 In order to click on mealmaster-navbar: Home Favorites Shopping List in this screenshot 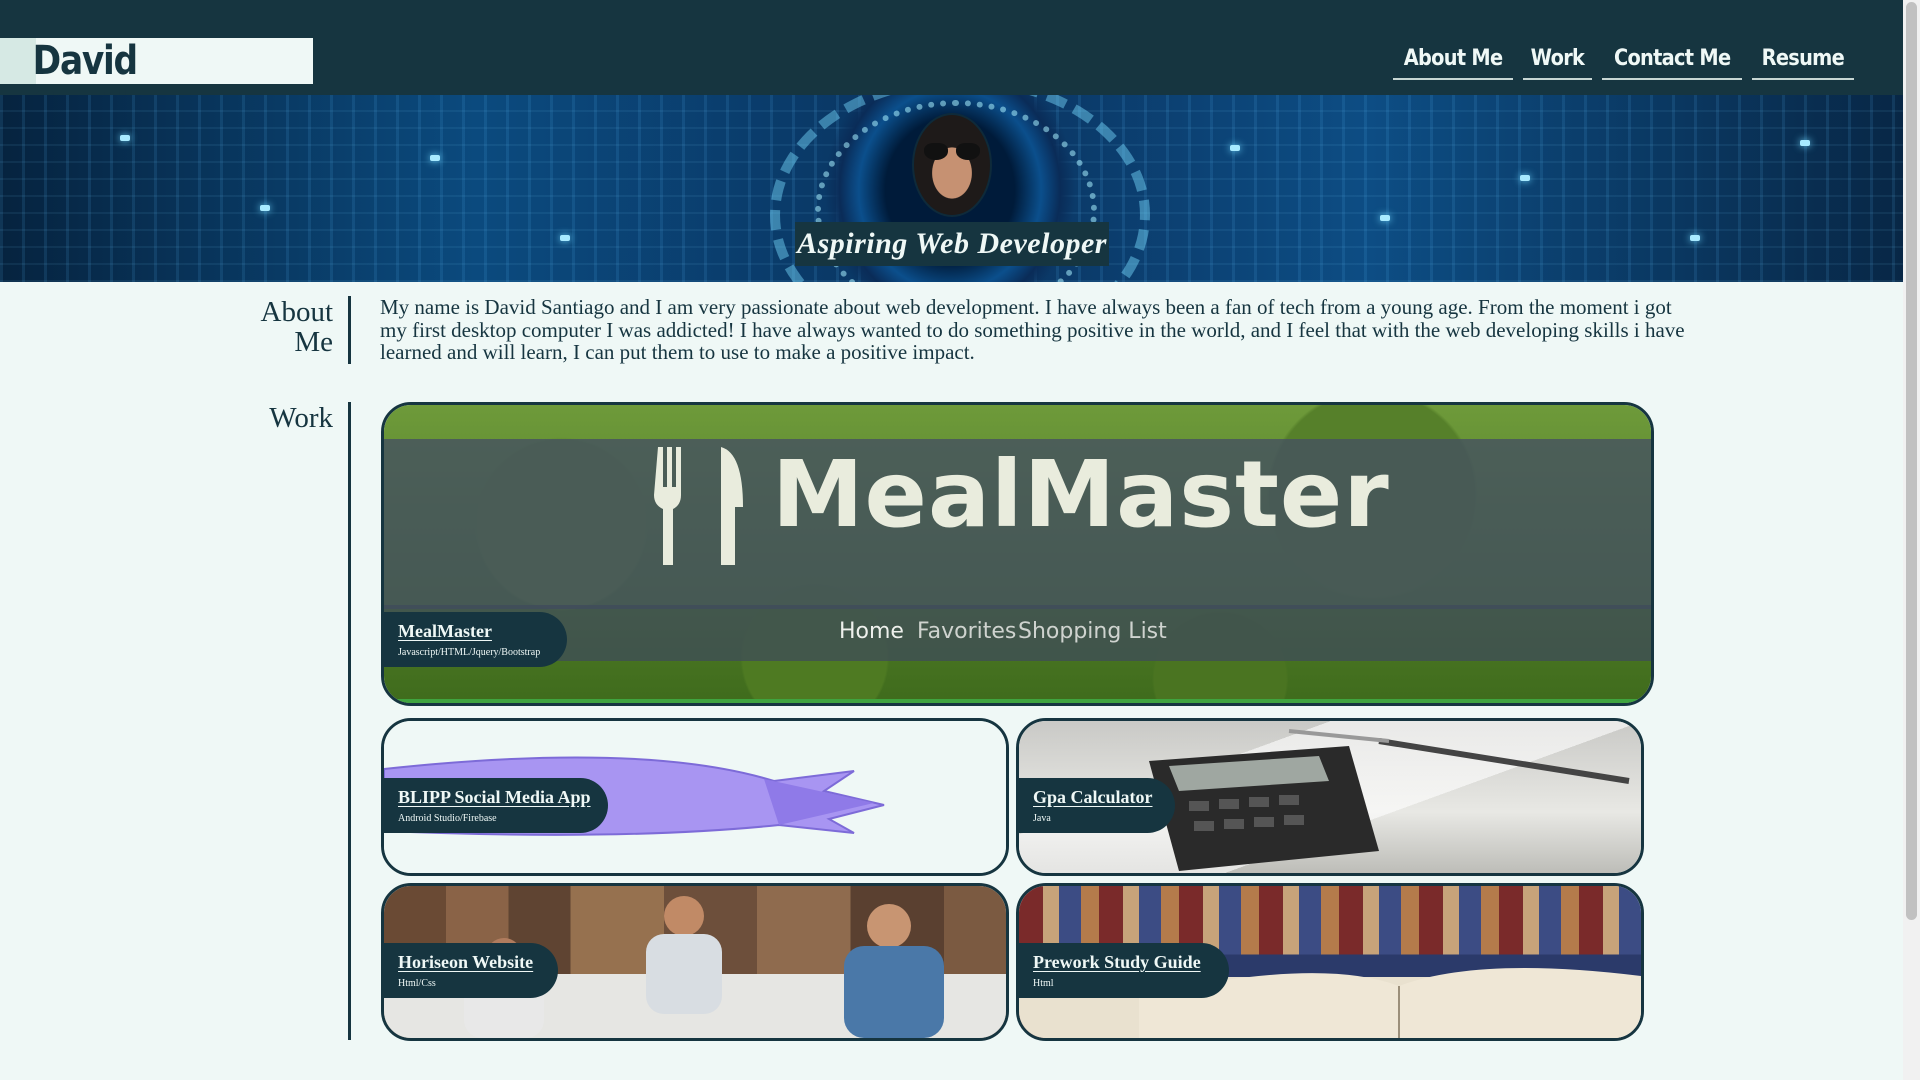, I will do `click(1017, 633)`.